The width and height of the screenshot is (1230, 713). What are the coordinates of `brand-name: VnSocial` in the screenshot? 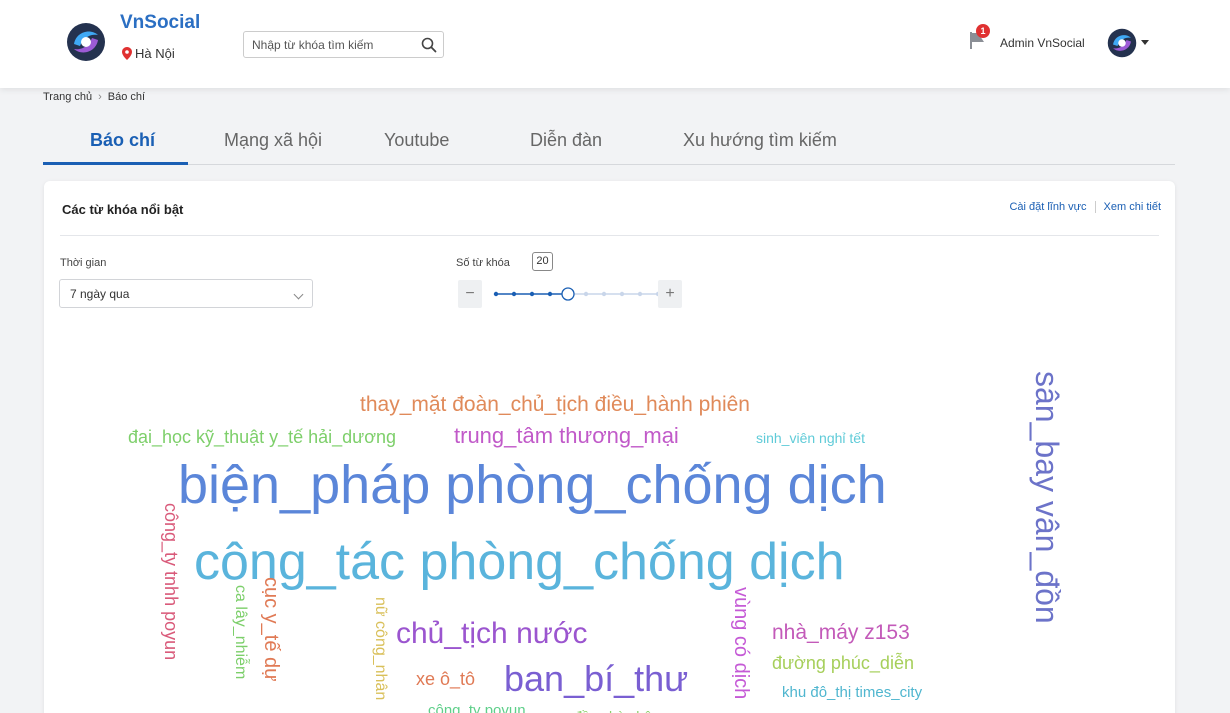 It's located at (160, 23).